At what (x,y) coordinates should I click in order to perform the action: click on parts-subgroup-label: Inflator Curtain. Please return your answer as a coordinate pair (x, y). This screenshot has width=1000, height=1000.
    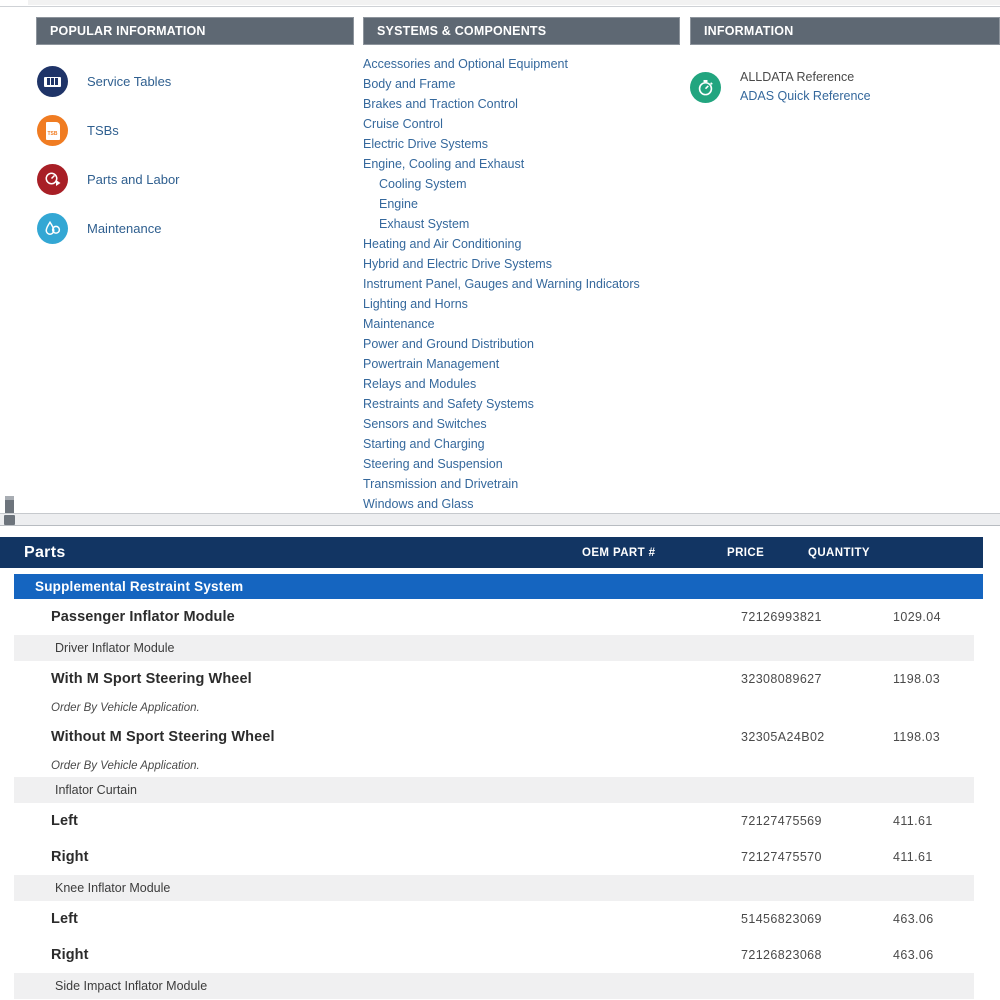
    Looking at the image, I should click on (96, 790).